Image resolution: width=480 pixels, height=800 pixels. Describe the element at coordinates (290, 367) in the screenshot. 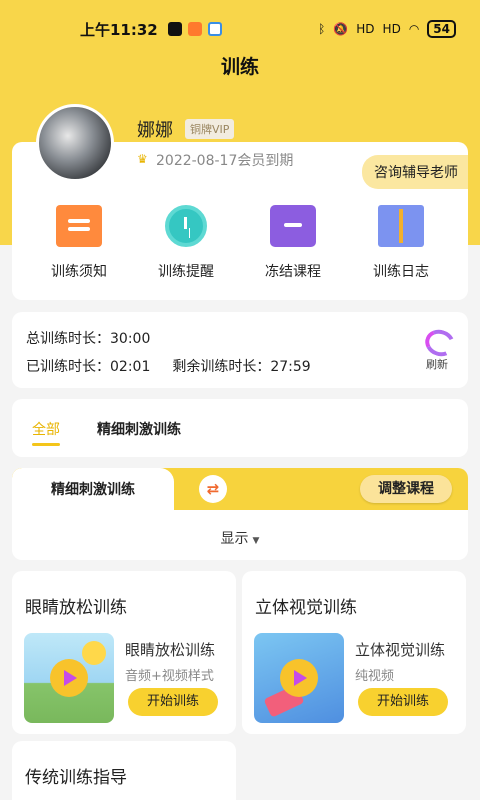

I see `remaining-time-value: 27:59` at that location.